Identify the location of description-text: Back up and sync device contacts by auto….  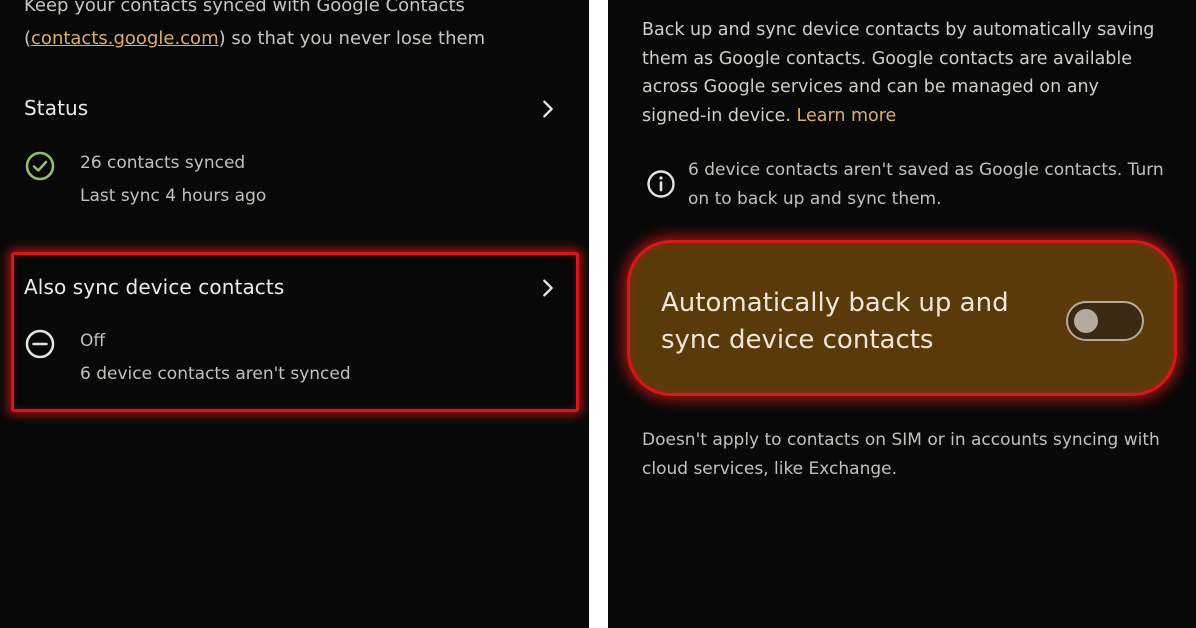
(898, 73).